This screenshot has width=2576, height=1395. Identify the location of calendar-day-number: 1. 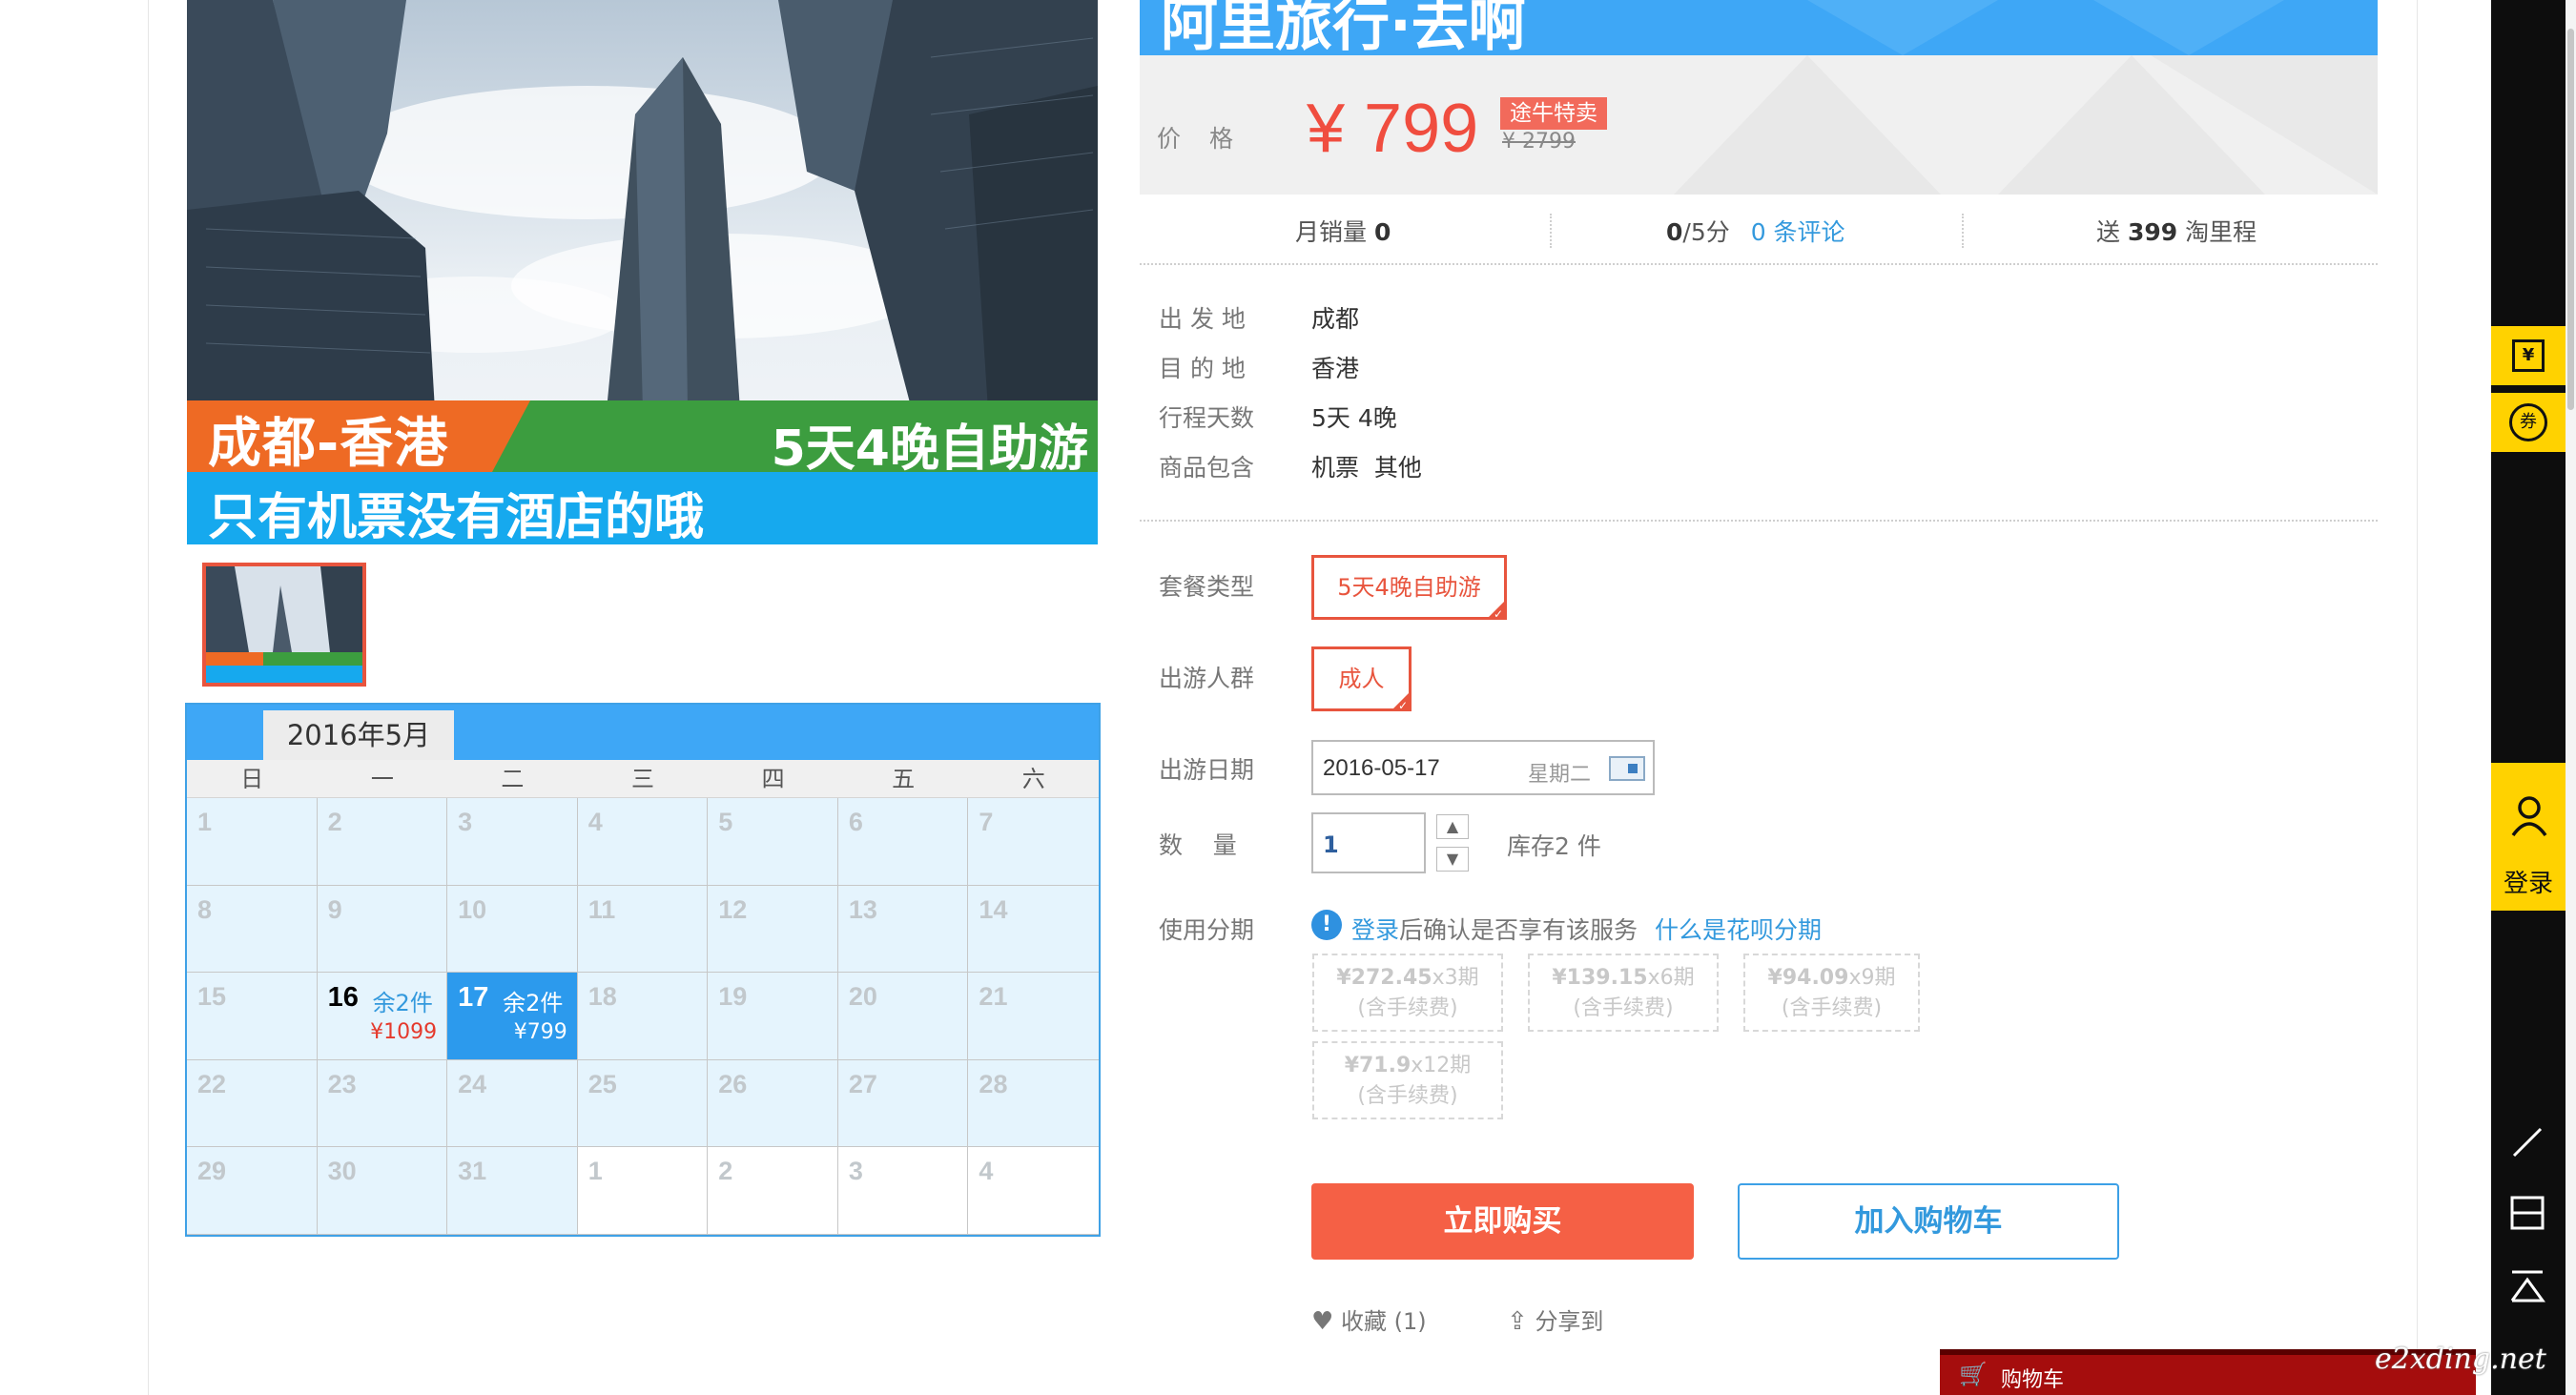
(595, 1171).